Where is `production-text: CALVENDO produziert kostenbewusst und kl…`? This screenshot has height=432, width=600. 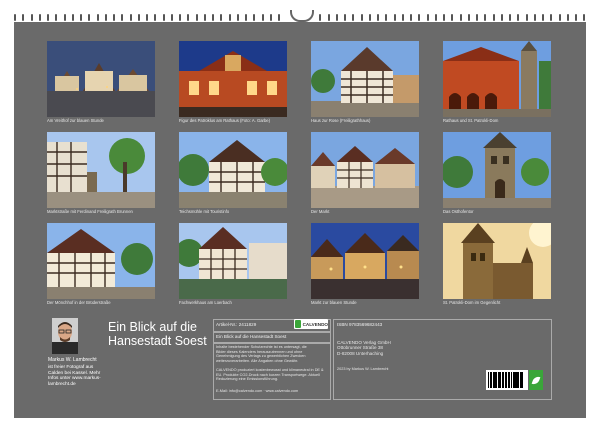
production-text: CALVENDO produziert kostenbewusst und kl… is located at coordinates (272, 375).